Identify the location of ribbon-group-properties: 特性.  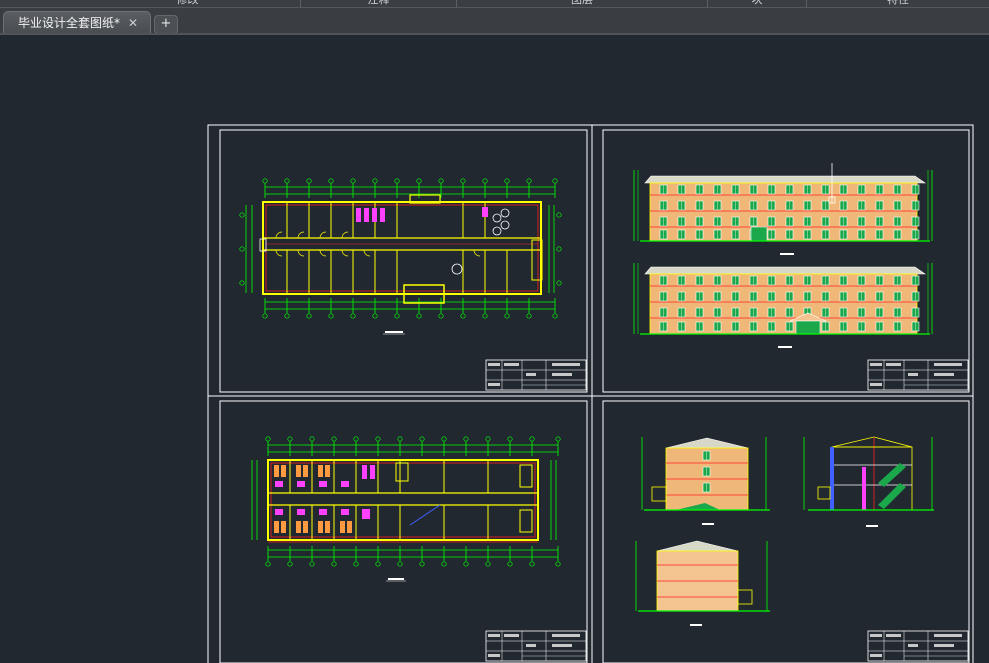
(898, 3).